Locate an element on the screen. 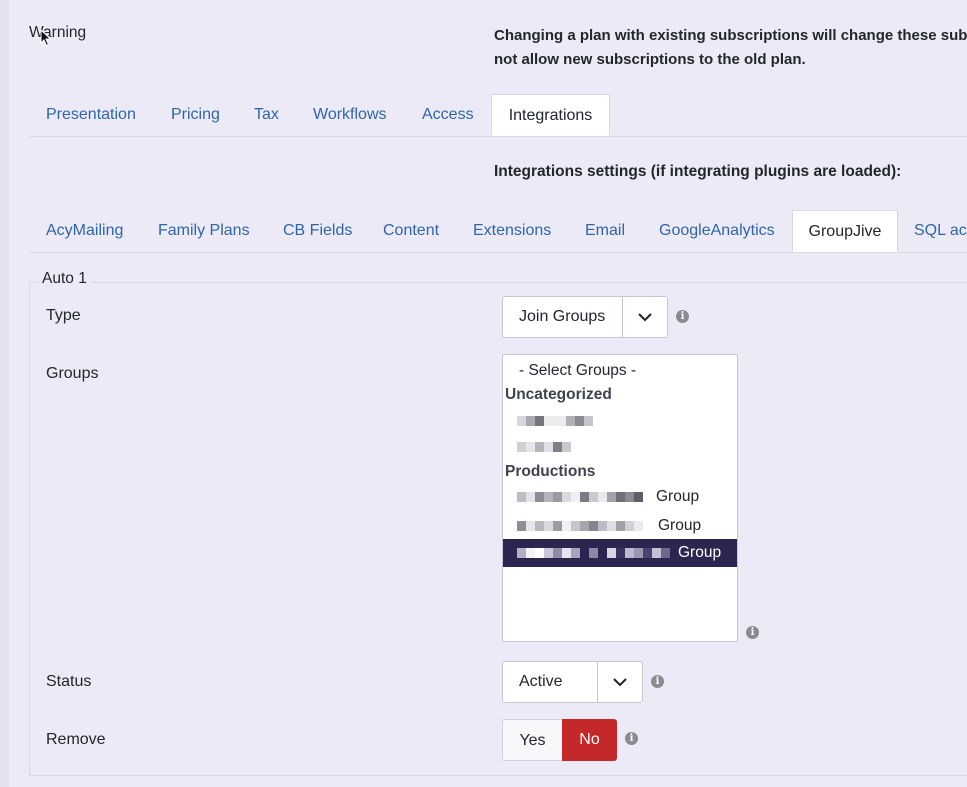 Image resolution: width=967 pixels, height=787 pixels. tab-sql-actions: SQL act is located at coordinates (940, 231).